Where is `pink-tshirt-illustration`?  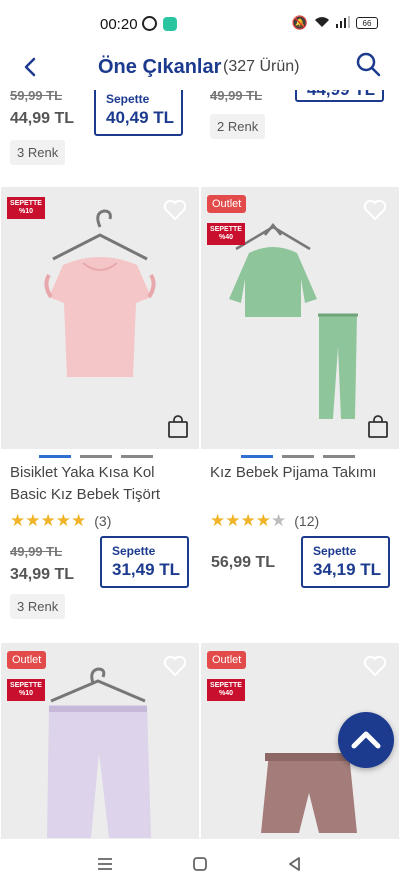 pink-tshirt-illustration is located at coordinates (100, 318).